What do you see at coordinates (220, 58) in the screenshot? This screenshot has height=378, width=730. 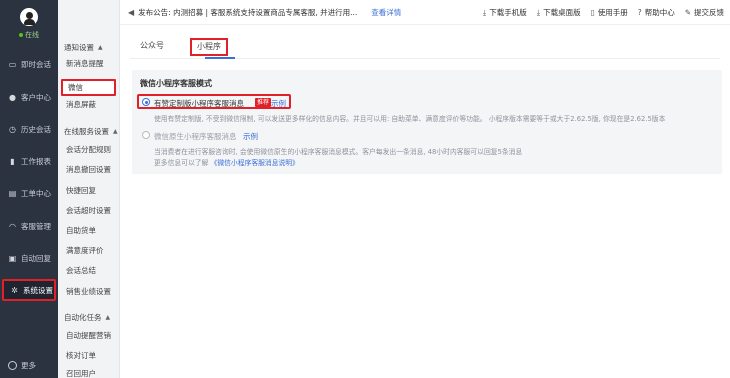 I see `active-tab-underline` at bounding box center [220, 58].